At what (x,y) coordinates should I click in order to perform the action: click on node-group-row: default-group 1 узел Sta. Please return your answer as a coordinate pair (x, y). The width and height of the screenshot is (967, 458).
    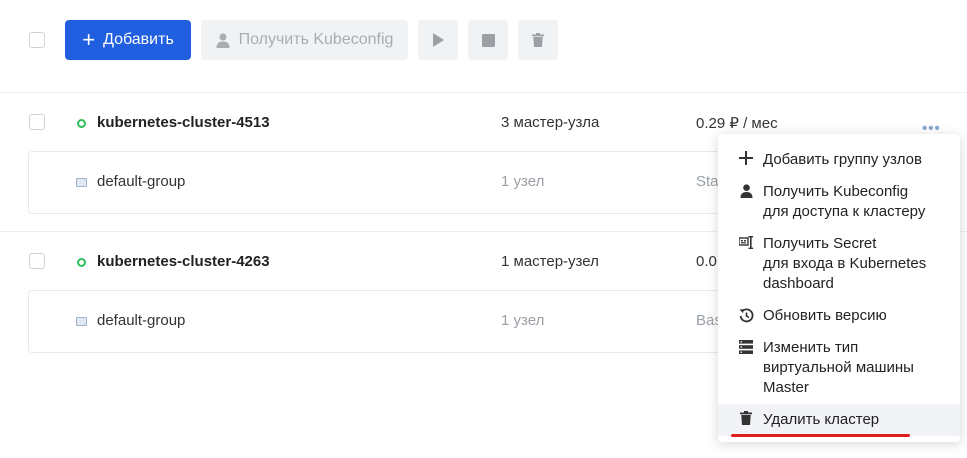
    Looking at the image, I should click on (398, 182).